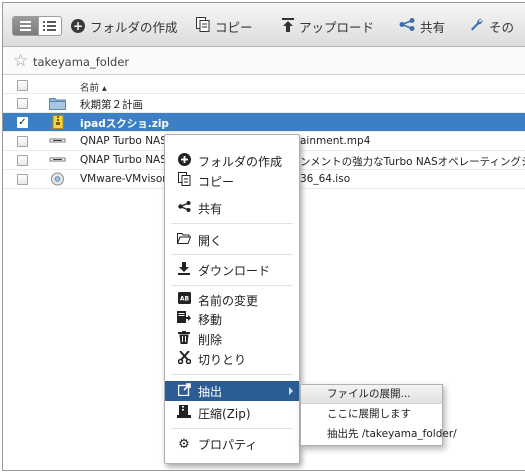 Image resolution: width=525 pixels, height=473 pixels. Describe the element at coordinates (232, 339) in the screenshot. I see `menu-item-delete: 削除` at that location.